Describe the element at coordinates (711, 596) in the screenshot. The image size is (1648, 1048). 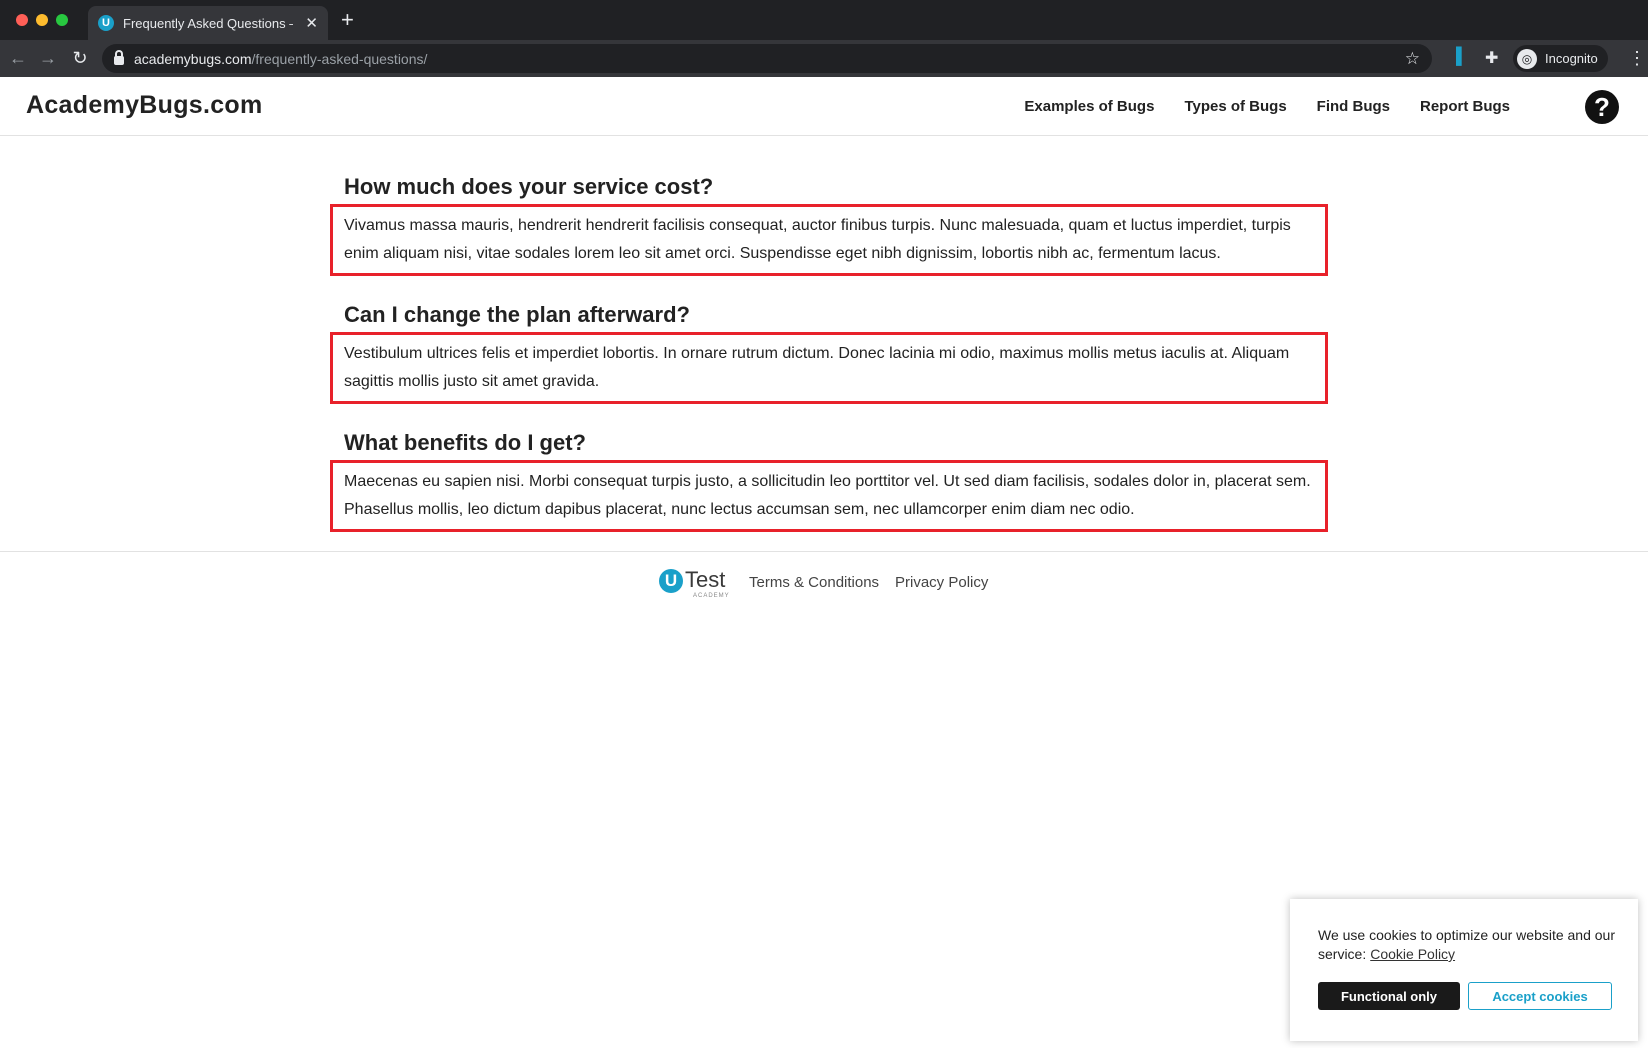
I see `utest-logo-subtext: ACADEMY` at that location.